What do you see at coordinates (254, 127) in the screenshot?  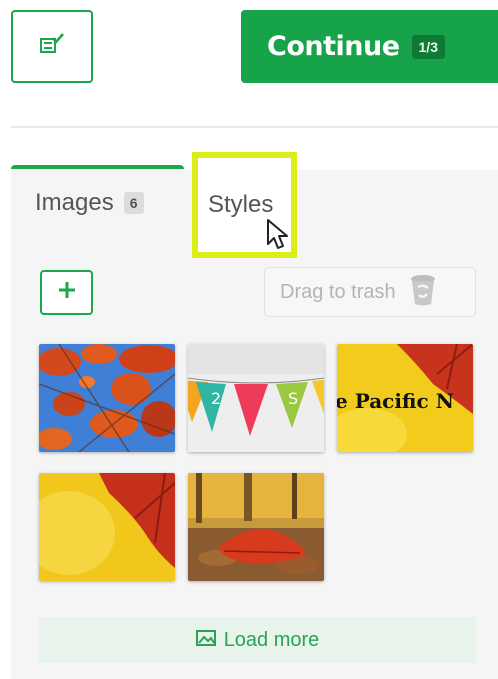 I see `header-divider` at bounding box center [254, 127].